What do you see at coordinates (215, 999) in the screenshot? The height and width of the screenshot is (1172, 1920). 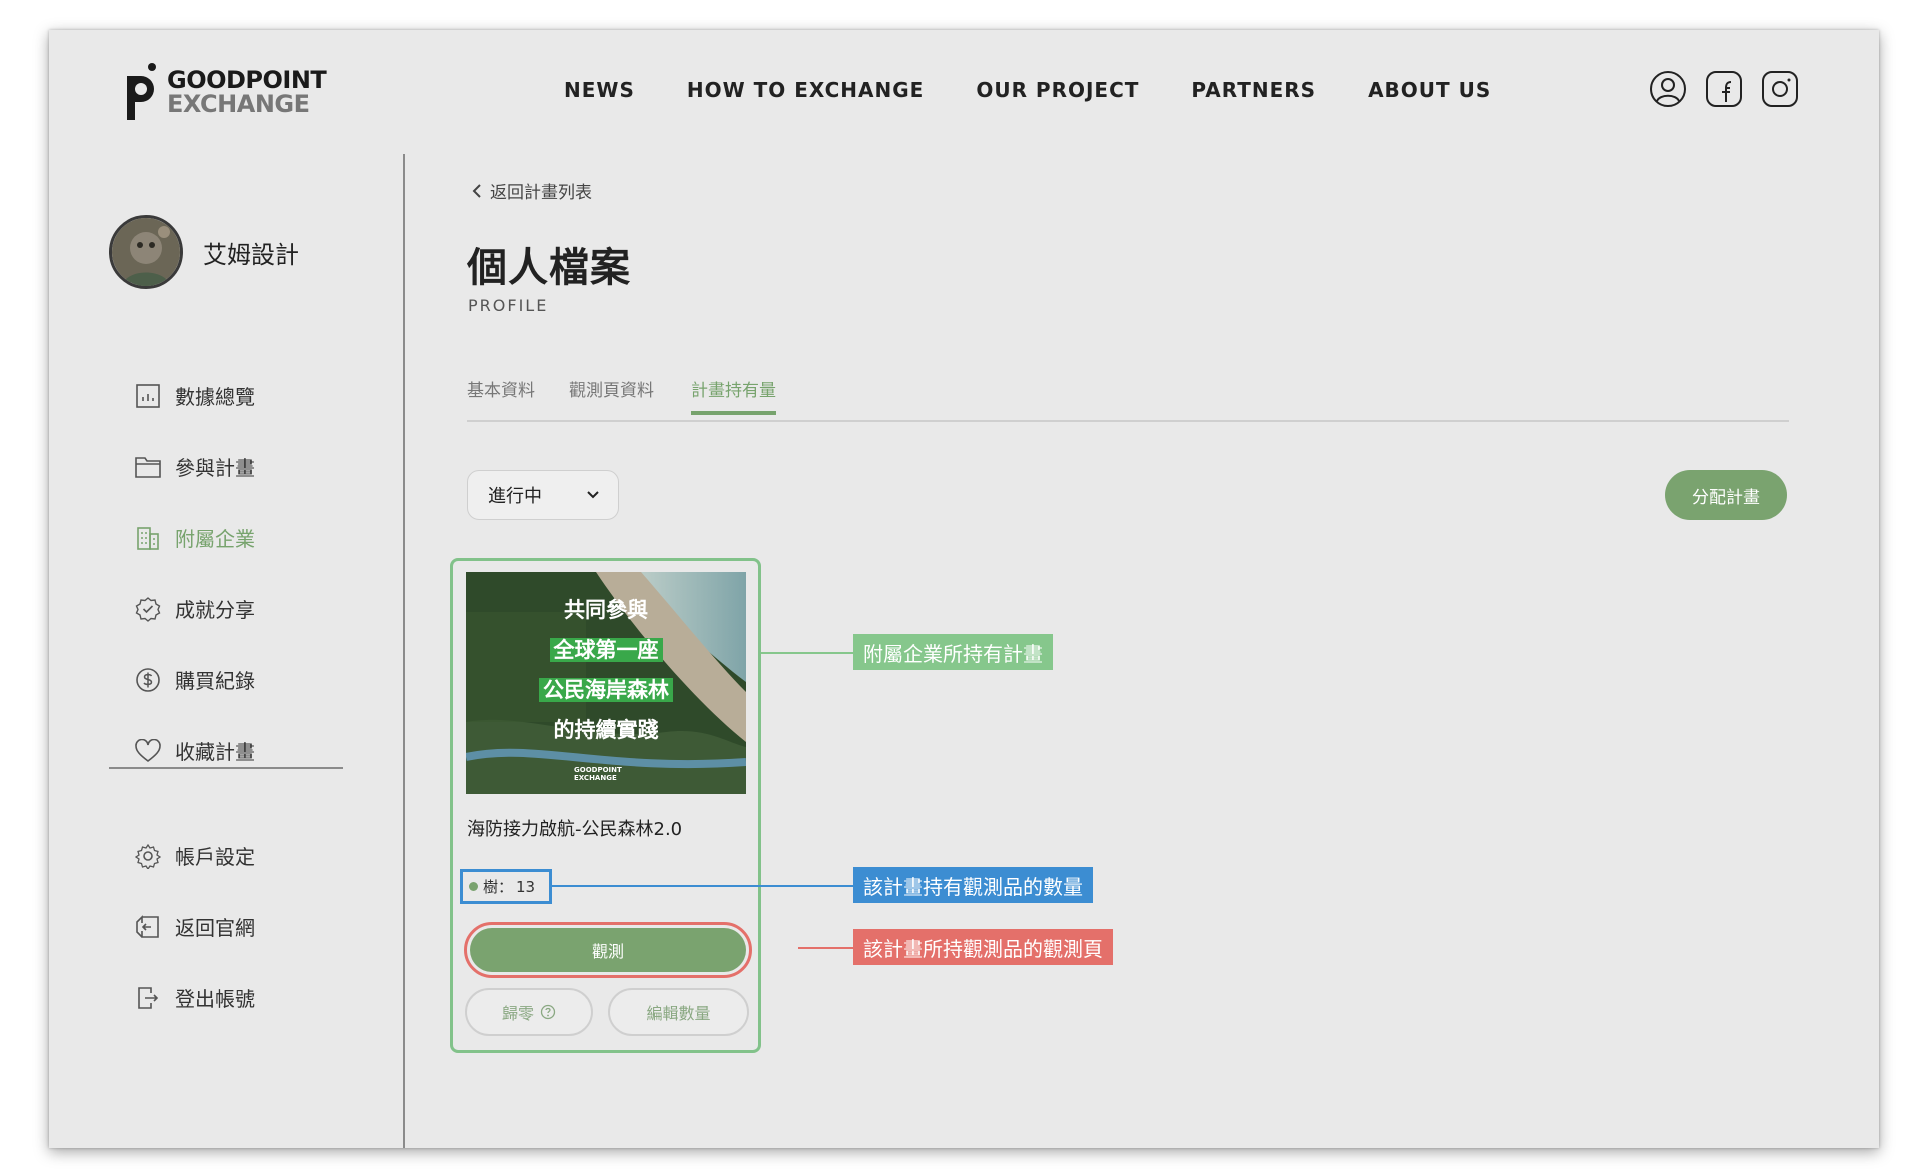 I see `sidebar-item-label: 登出帳號` at bounding box center [215, 999].